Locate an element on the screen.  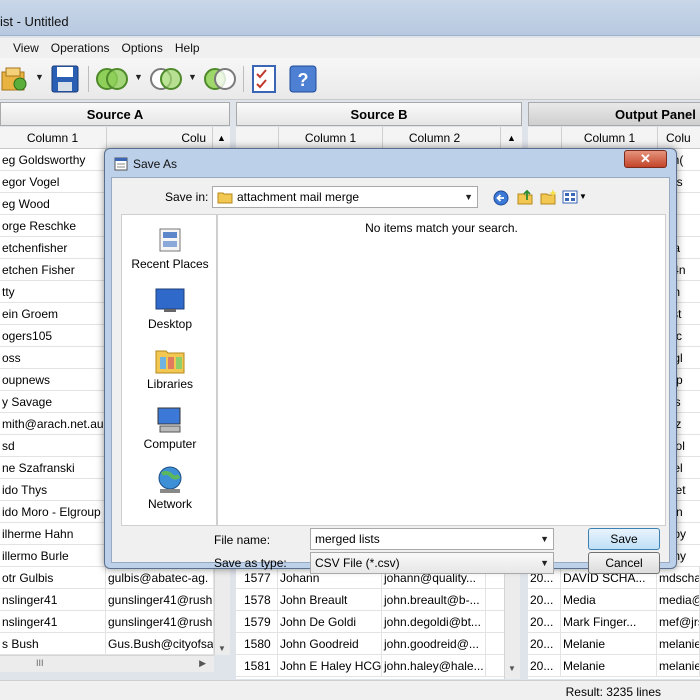
source-b-col1-header: Column 1 is located at coordinates (330, 138).